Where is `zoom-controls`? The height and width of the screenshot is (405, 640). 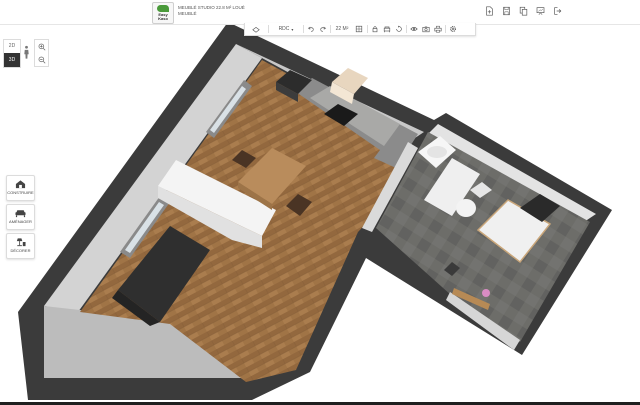
zoom-controls is located at coordinates (41, 53).